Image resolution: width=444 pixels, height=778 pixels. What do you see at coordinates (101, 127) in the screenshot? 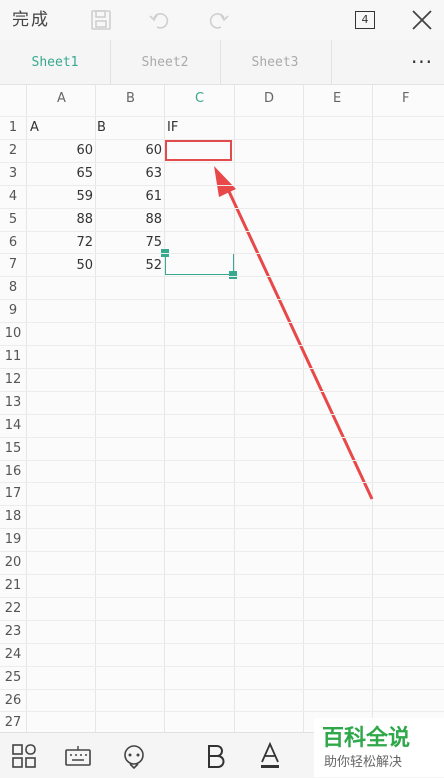
I see `cell-b1: B` at bounding box center [101, 127].